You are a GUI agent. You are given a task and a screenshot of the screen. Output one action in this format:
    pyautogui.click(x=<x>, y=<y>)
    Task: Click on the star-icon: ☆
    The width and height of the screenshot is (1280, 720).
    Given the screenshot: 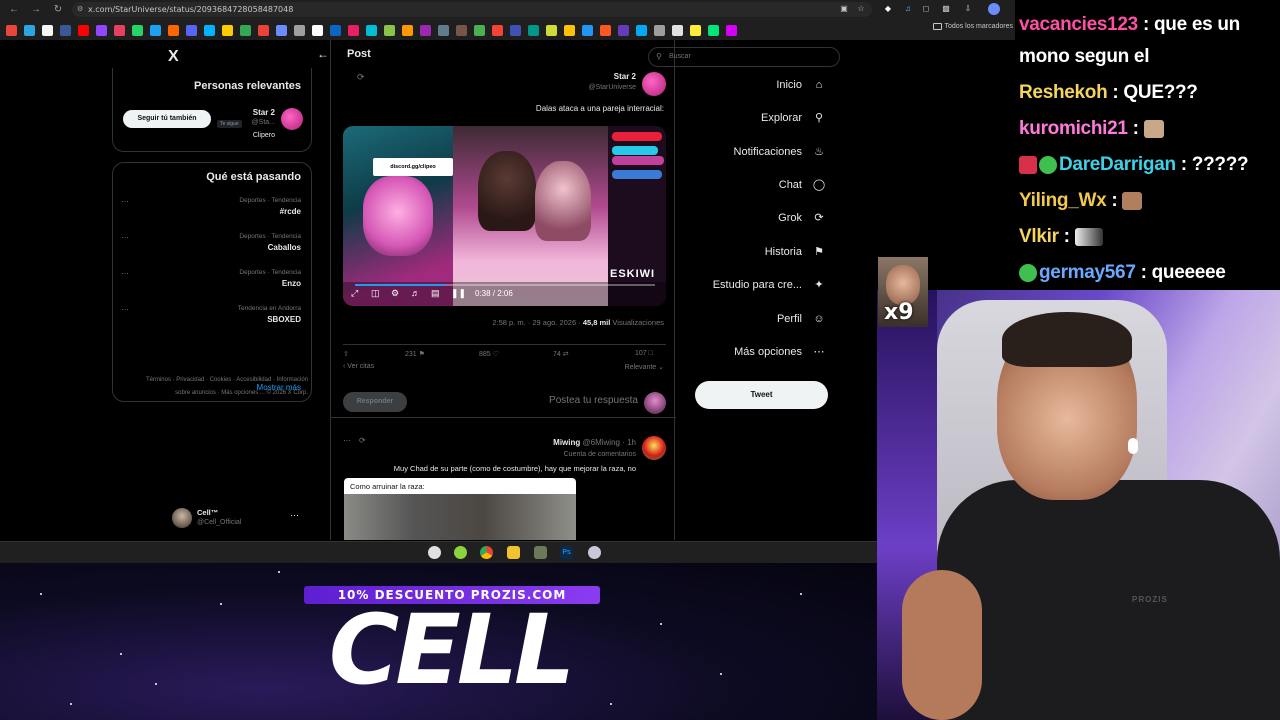 What is the action you would take?
    pyautogui.click(x=861, y=9)
    